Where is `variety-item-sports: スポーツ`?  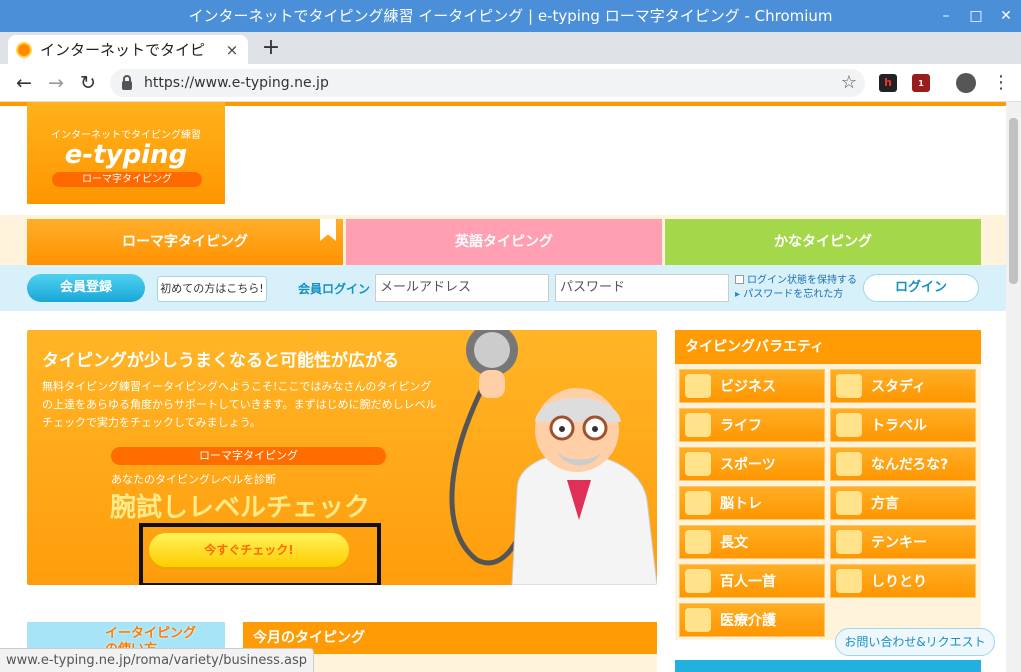 variety-item-sports: スポーツ is located at coordinates (752, 464).